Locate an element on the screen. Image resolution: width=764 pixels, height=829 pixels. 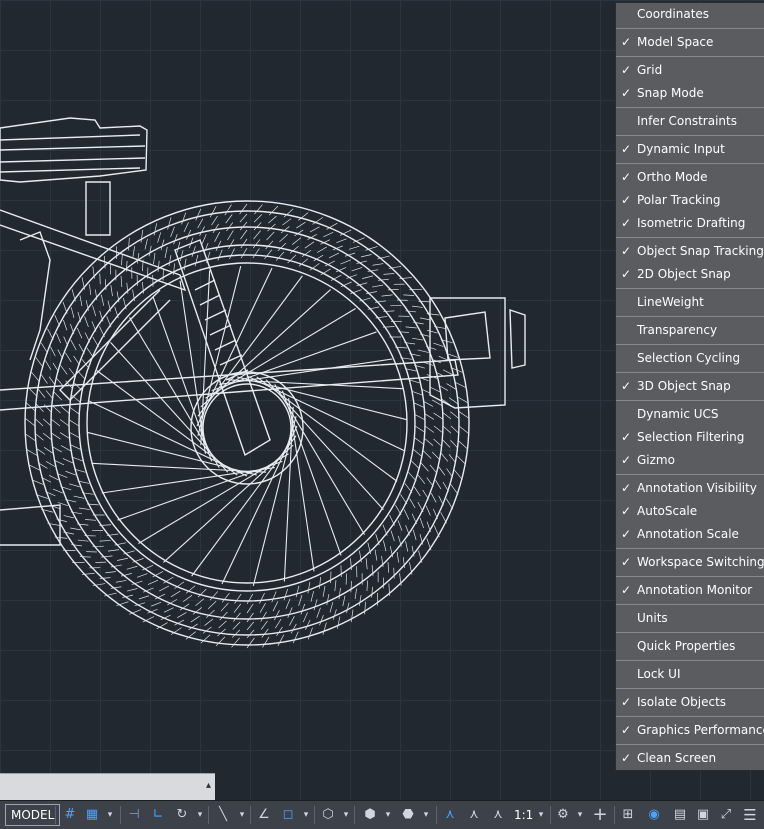
menu-item-annotation-scale: ✓Annotation Scale is located at coordinates (690, 534).